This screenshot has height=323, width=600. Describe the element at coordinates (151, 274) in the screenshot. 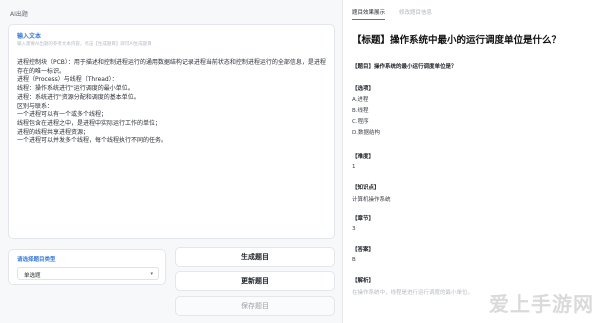

I see `chevron-down-icon: ▾` at that location.